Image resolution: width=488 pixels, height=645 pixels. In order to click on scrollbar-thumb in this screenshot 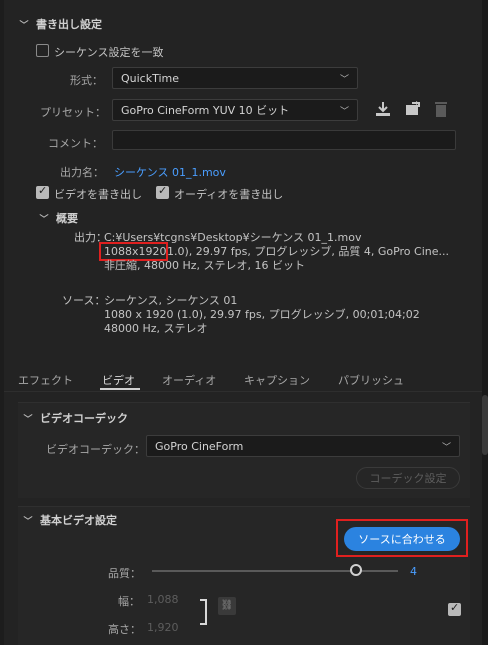, I will do `click(485, 425)`.